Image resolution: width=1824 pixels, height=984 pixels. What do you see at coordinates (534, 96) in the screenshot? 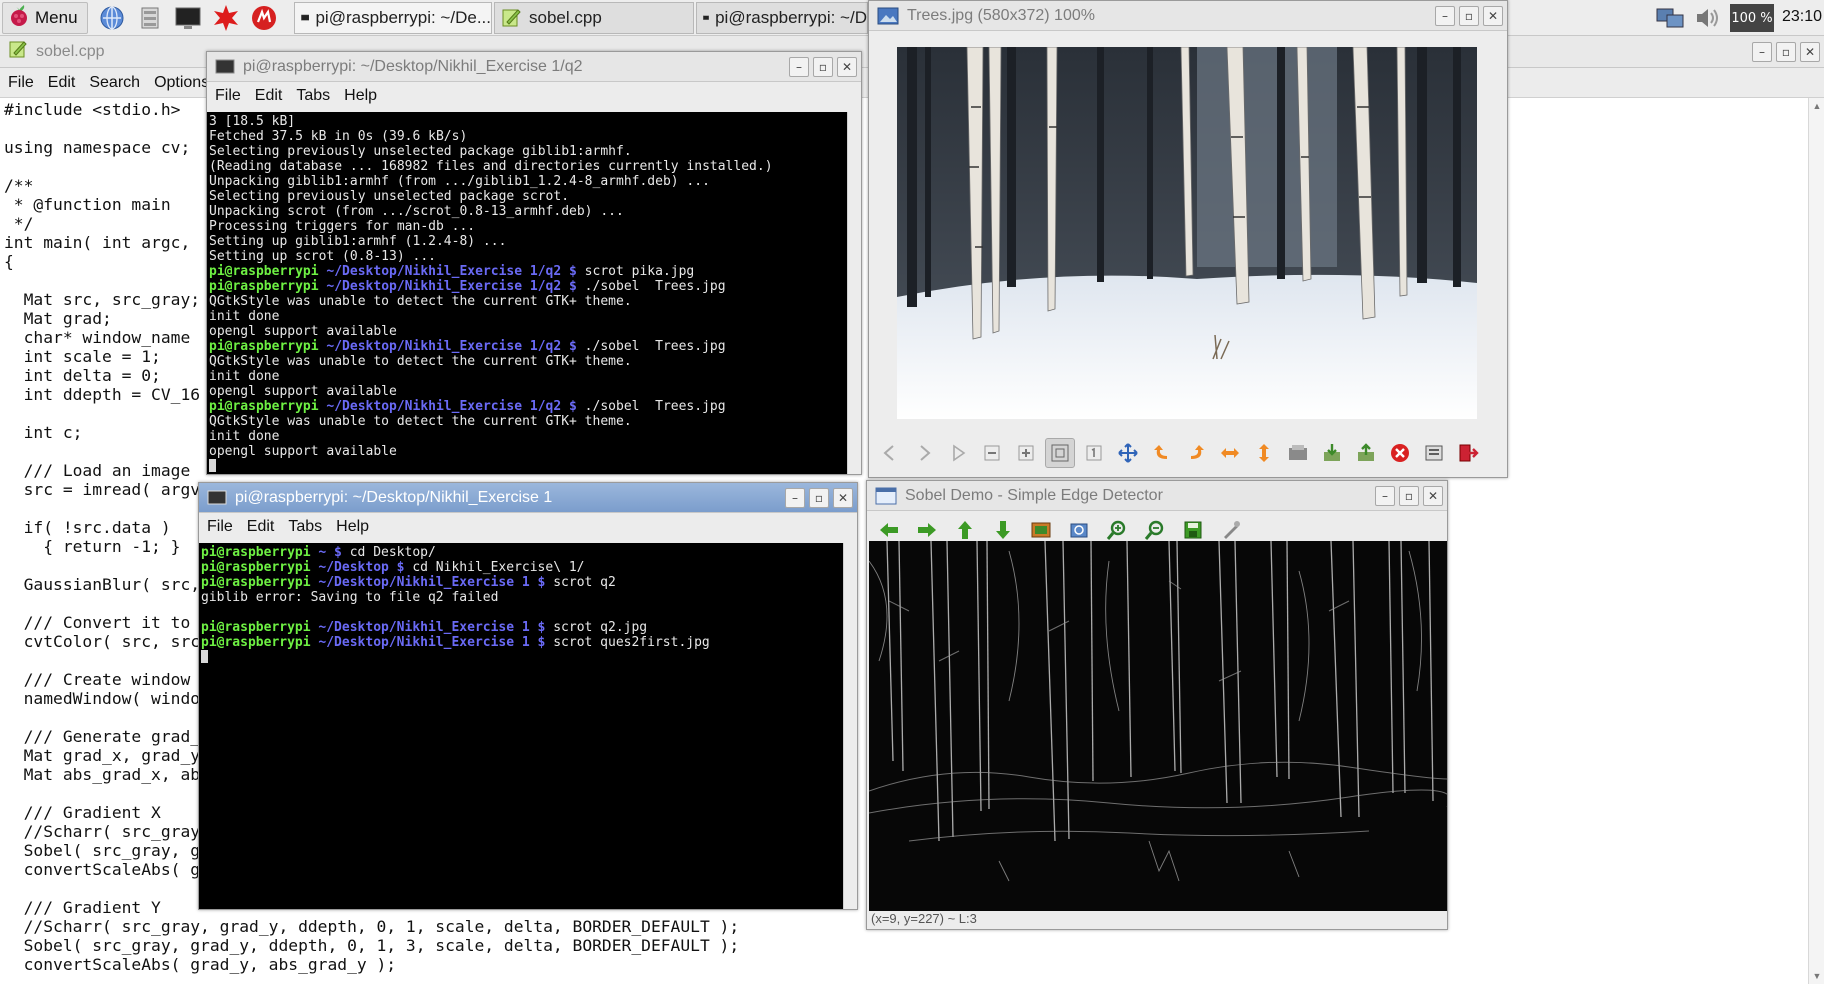
I see `terminal-menubar: File Edit Tabs Help` at bounding box center [534, 96].